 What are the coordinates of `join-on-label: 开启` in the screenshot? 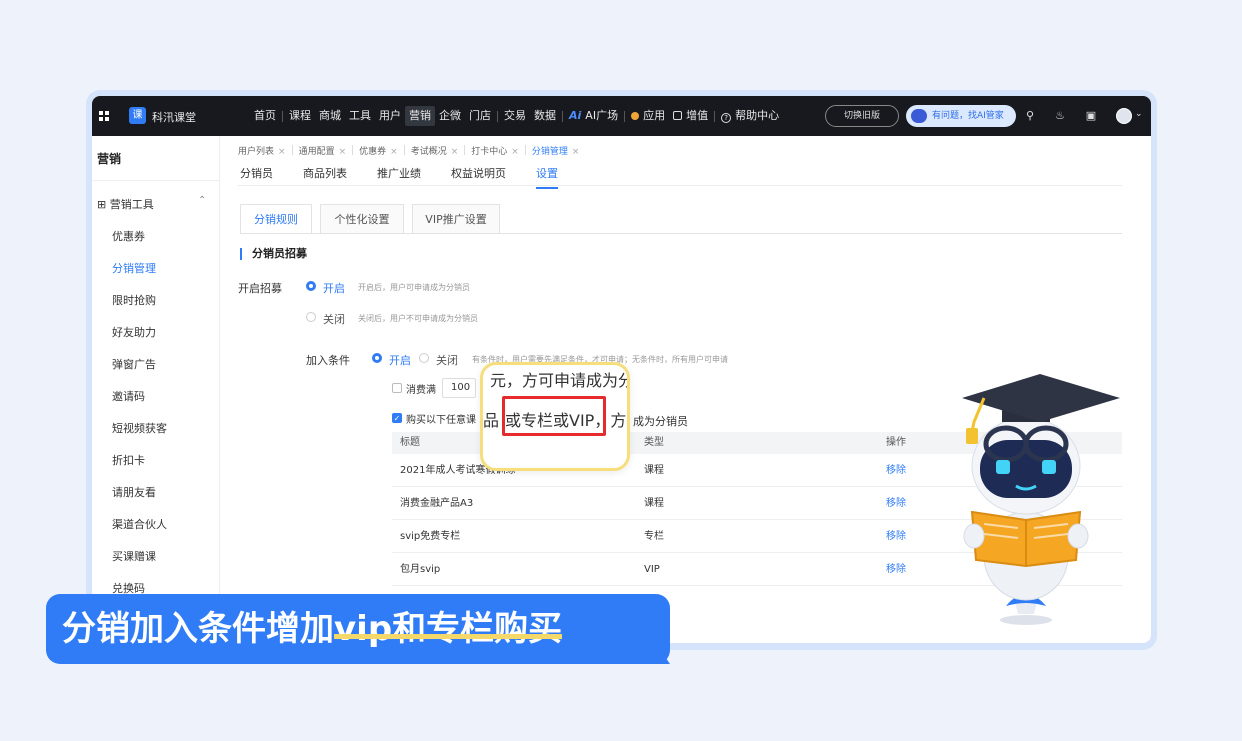 It's located at (400, 360).